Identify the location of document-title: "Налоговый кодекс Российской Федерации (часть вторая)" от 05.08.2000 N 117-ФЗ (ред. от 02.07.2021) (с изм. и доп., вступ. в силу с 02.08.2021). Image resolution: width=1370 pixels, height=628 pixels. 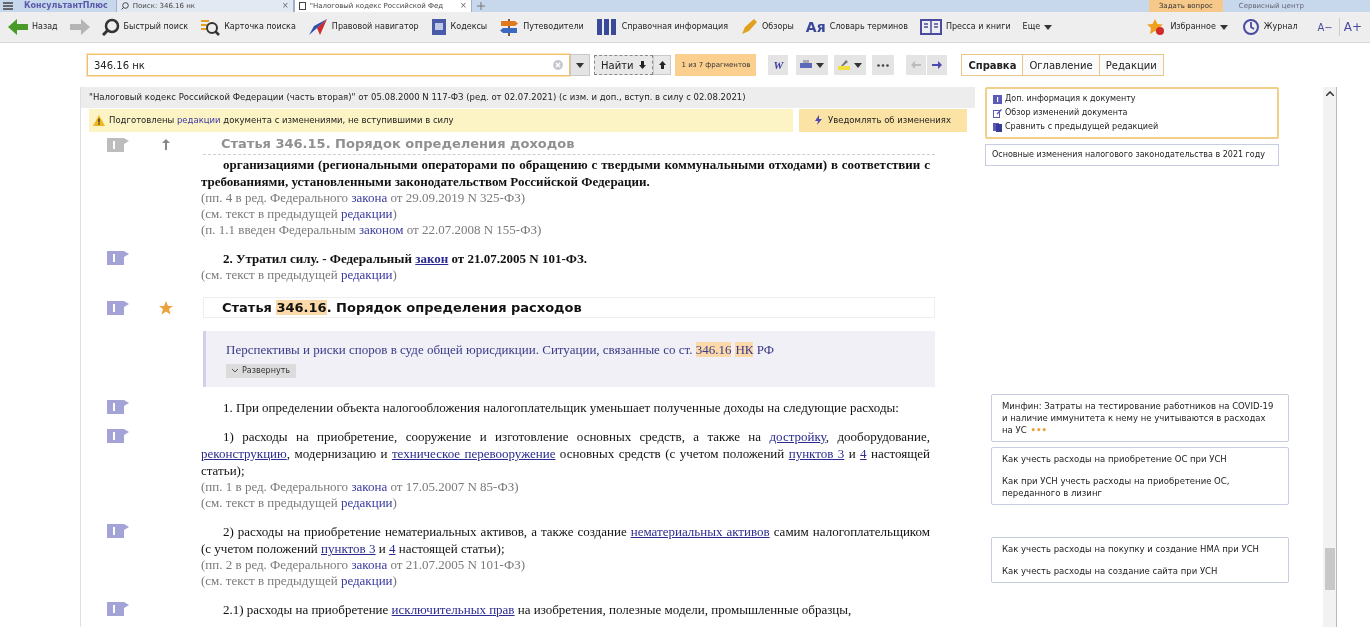
(528, 97).